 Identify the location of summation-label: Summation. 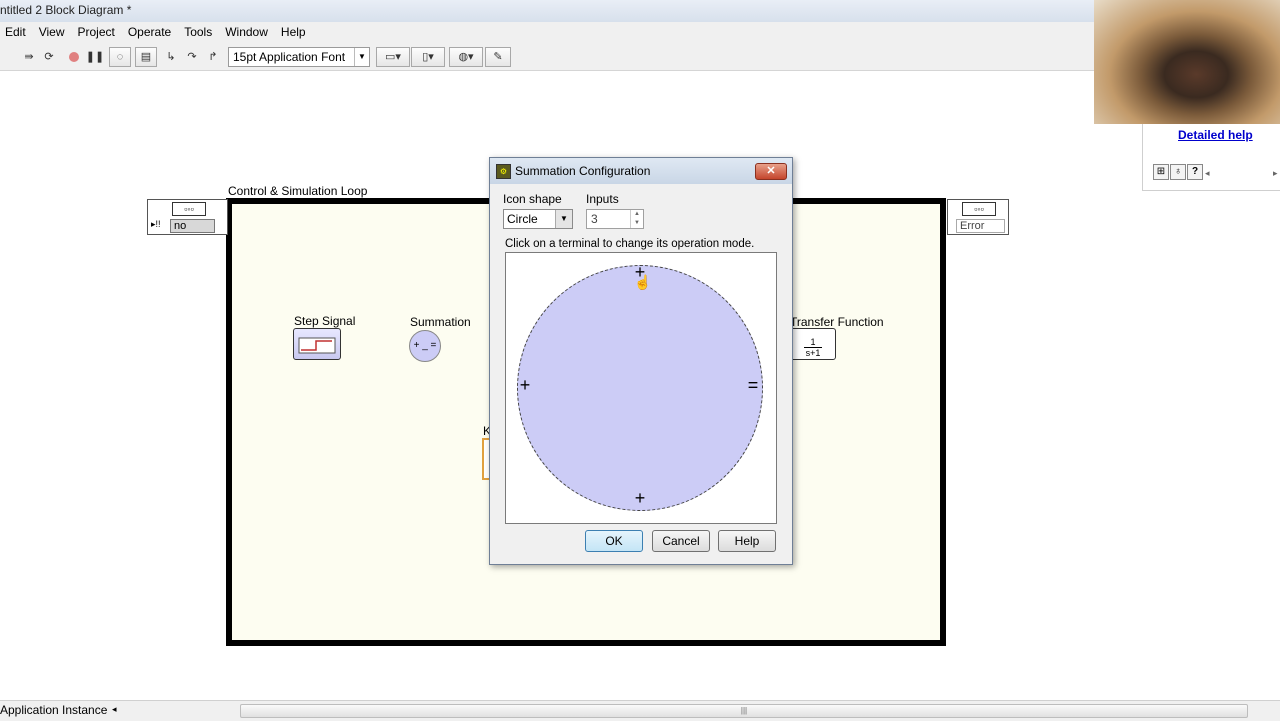
(440, 322).